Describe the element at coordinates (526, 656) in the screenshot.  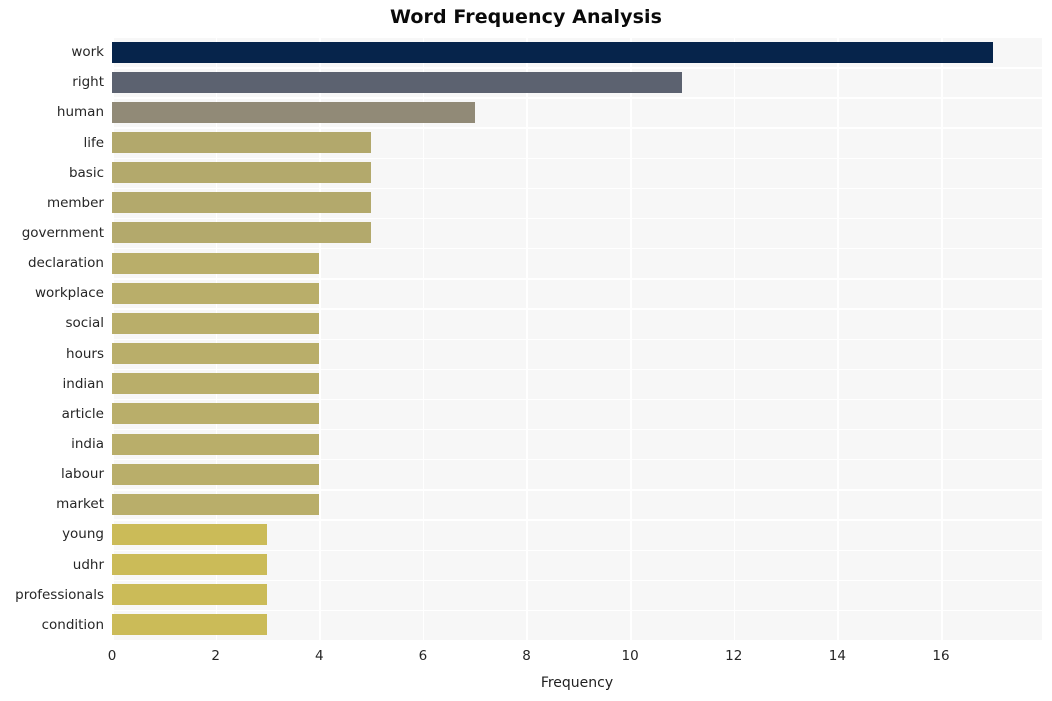
I see `x-axis-tick-label: 8` at that location.